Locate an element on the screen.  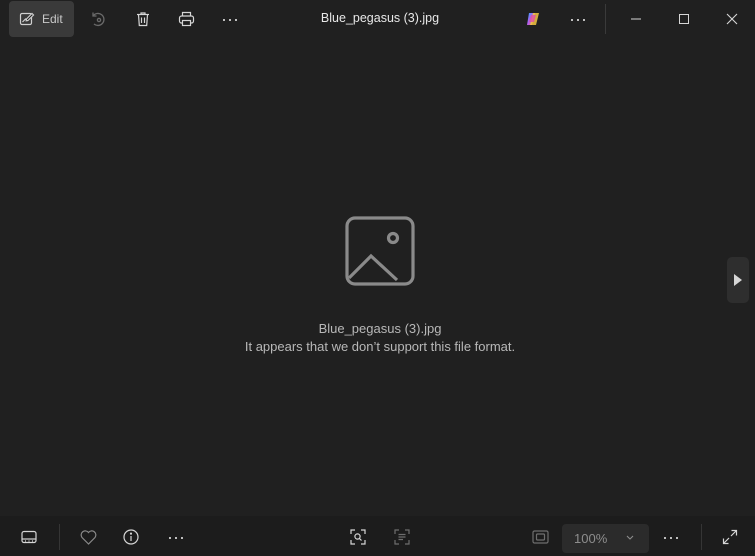
rotate-icon is located at coordinates (98, 19).